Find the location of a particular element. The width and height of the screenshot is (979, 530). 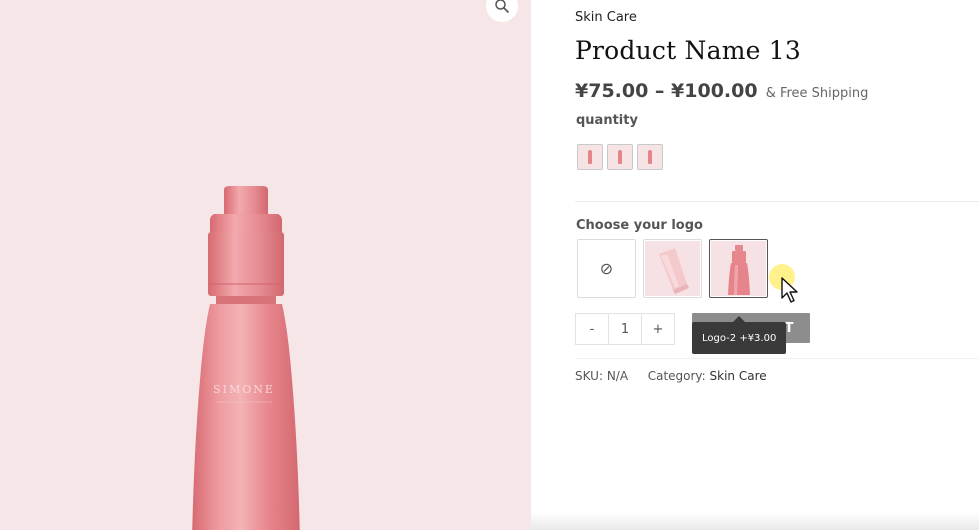

logo-swatches: ⊘ is located at coordinates (672, 268).